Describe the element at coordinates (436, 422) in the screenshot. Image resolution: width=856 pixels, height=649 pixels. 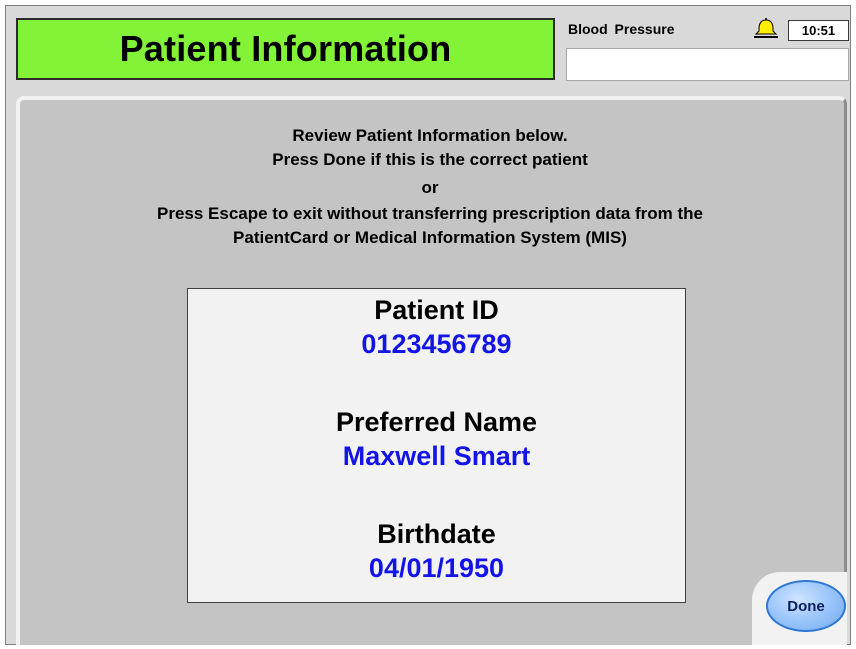
I see `preferred-name-label: Preferred Name` at that location.